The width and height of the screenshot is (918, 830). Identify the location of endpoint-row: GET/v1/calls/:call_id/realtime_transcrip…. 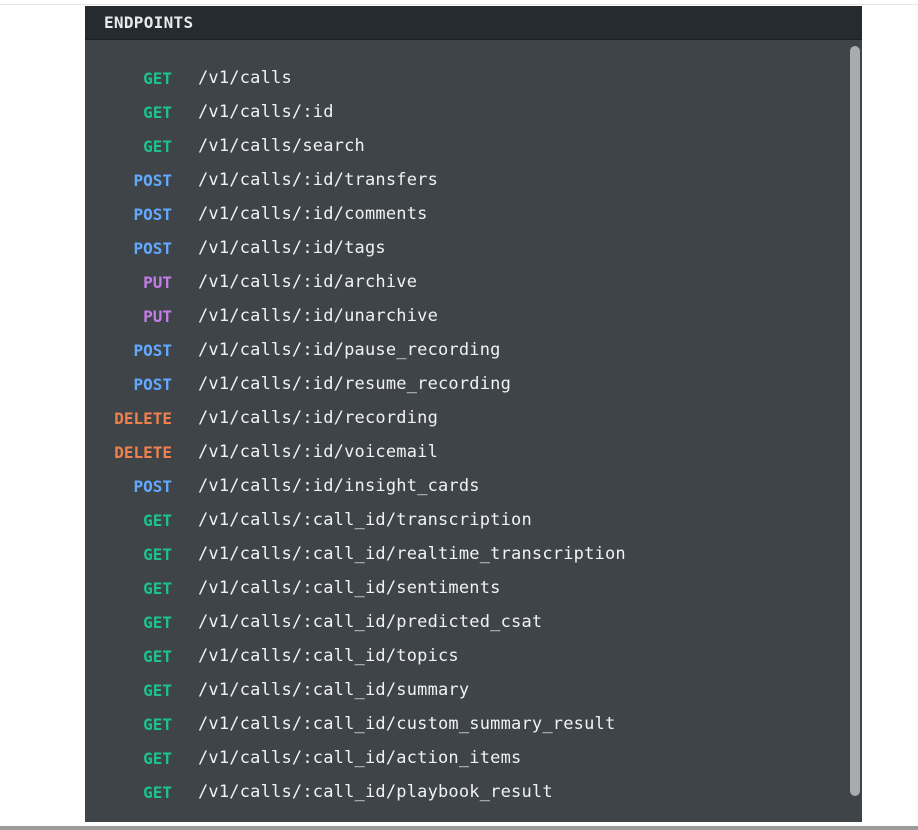
(467, 554).